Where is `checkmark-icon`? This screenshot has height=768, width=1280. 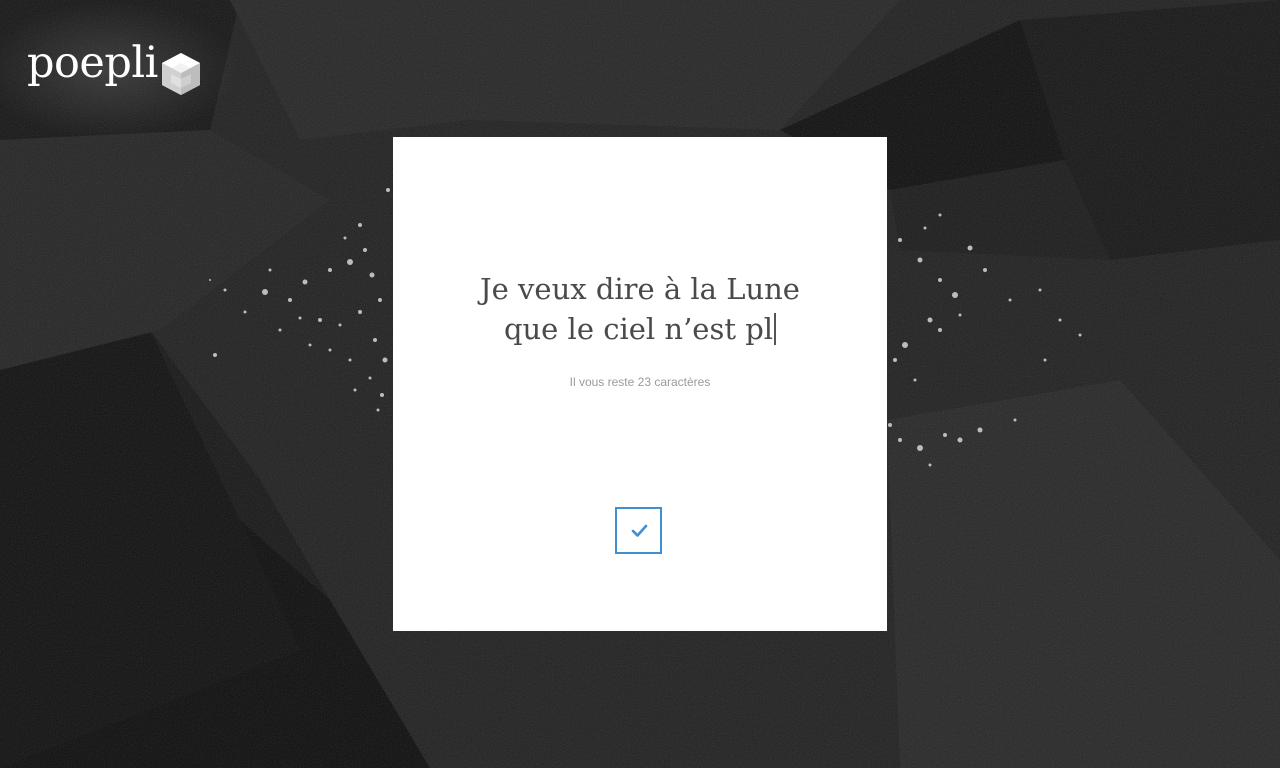
checkmark-icon is located at coordinates (639, 530).